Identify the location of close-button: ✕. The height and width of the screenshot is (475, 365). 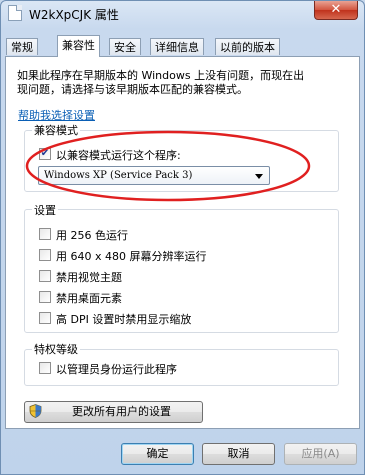
(336, 10).